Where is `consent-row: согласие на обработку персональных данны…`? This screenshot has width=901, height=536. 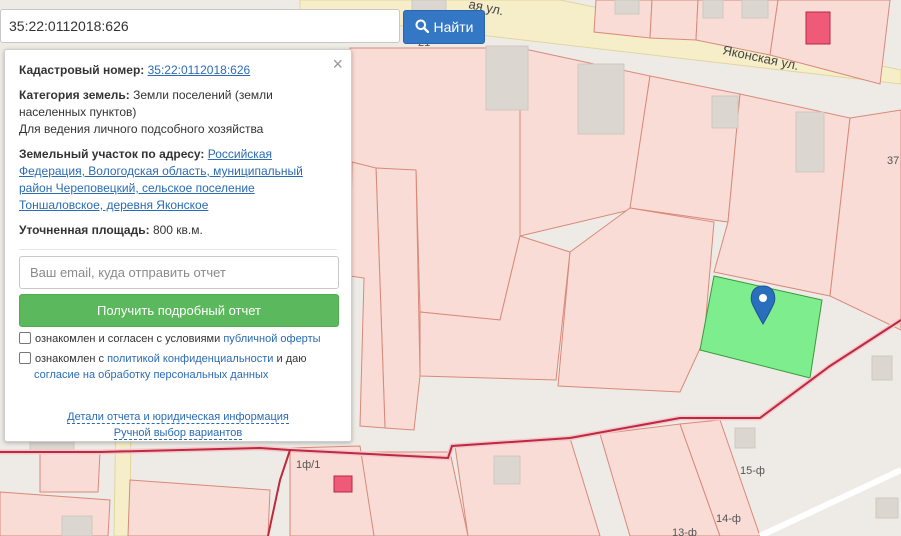
consent-row: согласие на обработку персональных данны… is located at coordinates (178, 375).